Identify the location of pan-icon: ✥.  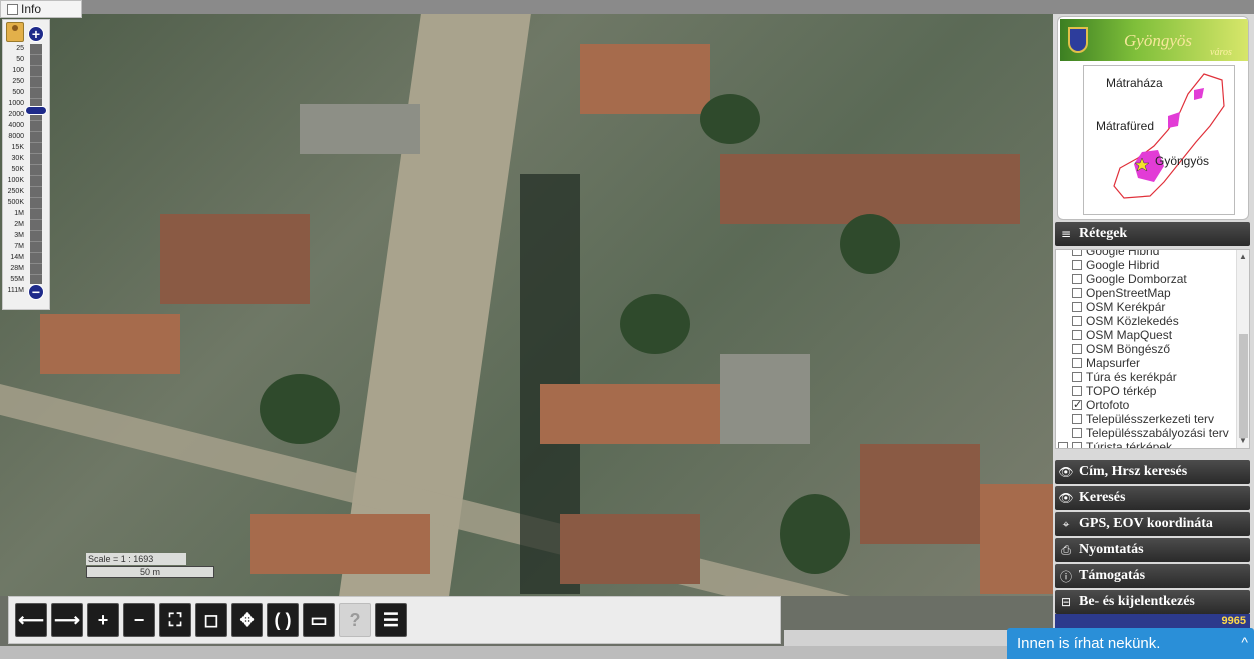
(247, 620).